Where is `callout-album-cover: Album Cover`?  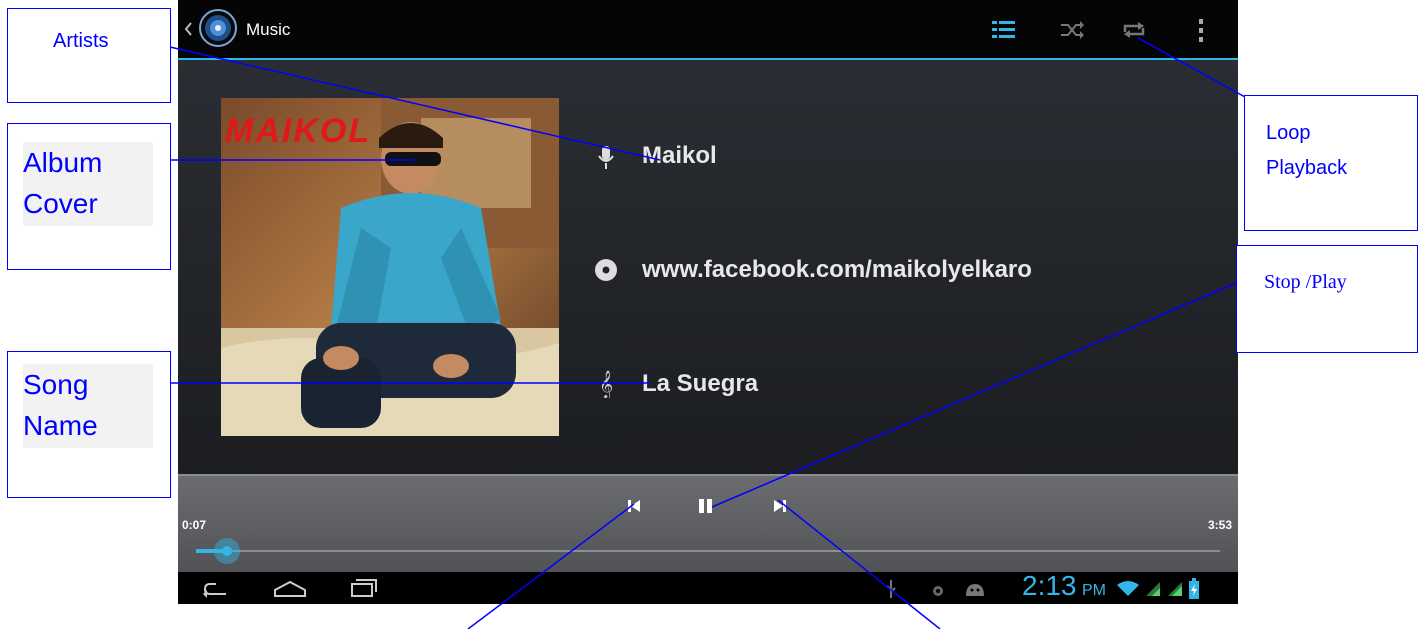 callout-album-cover: Album Cover is located at coordinates (89, 196).